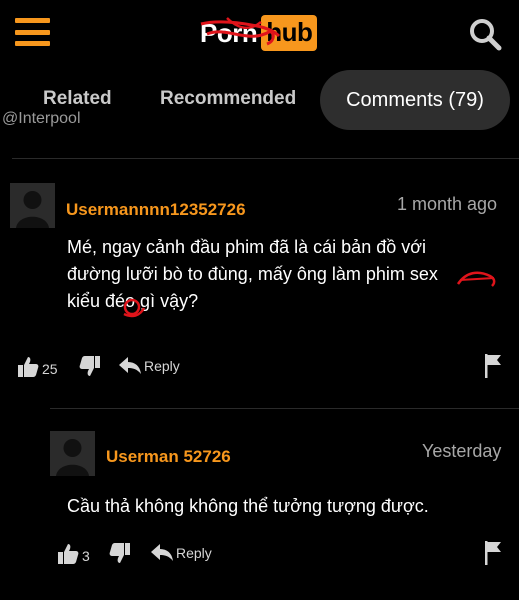  What do you see at coordinates (77, 99) in the screenshot?
I see `tab-related: Related` at bounding box center [77, 99].